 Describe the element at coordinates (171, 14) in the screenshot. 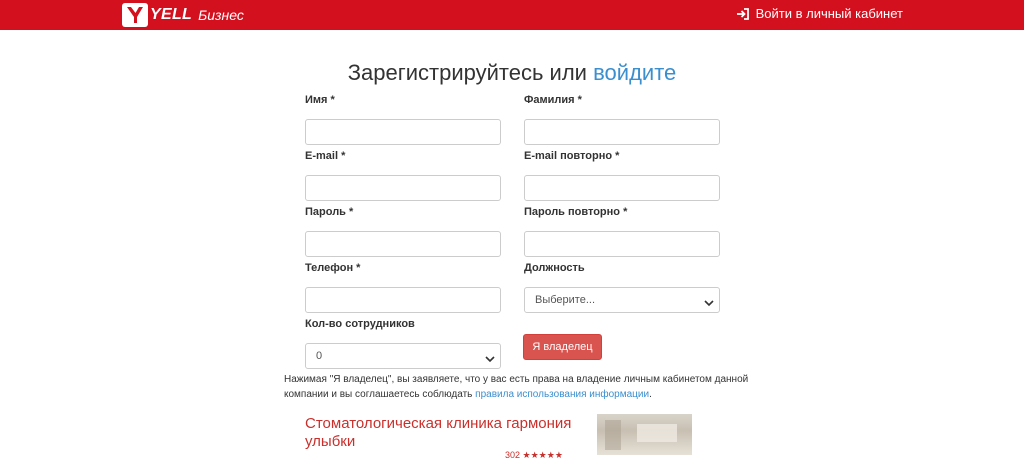

I see `logo-word: YELL` at that location.